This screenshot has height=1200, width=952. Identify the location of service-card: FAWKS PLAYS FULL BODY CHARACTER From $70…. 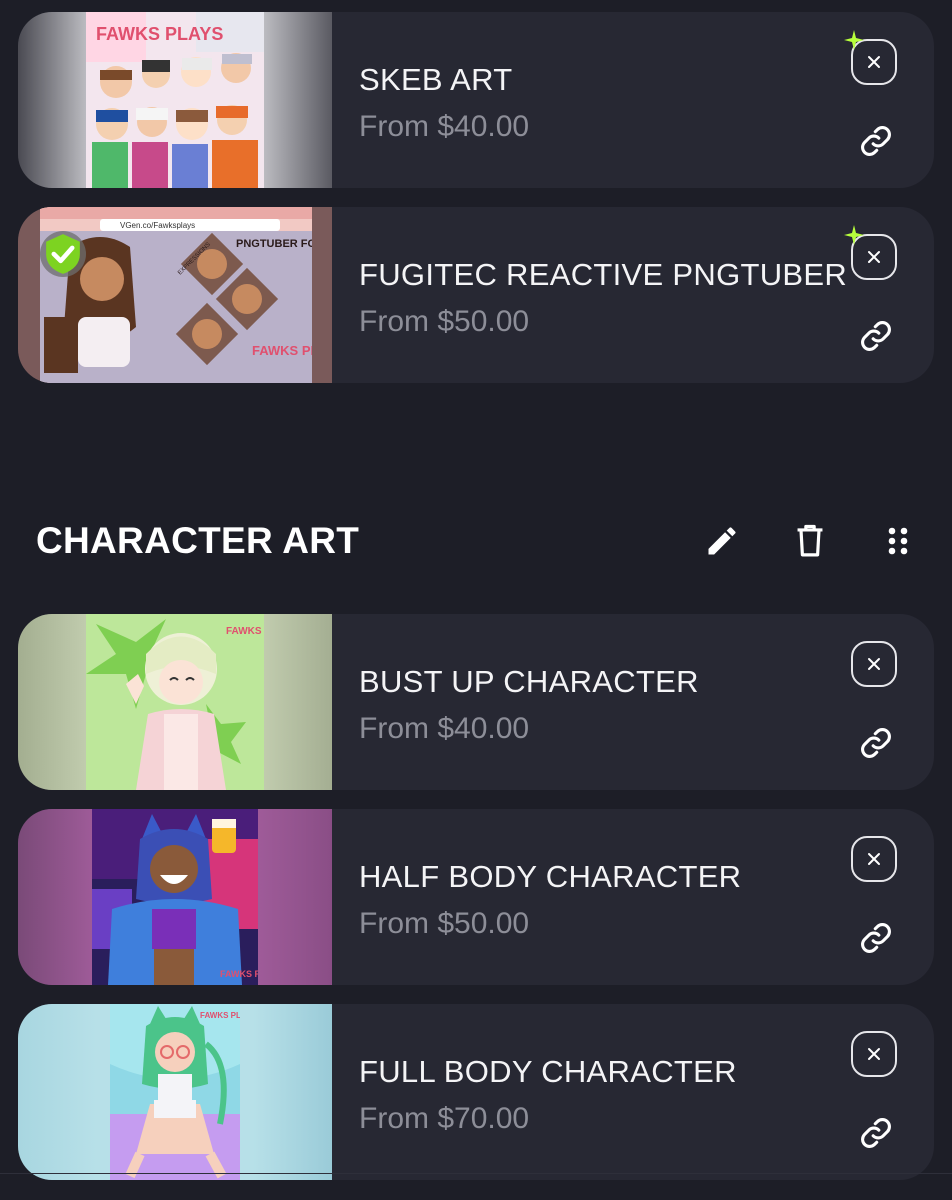
(476, 1092).